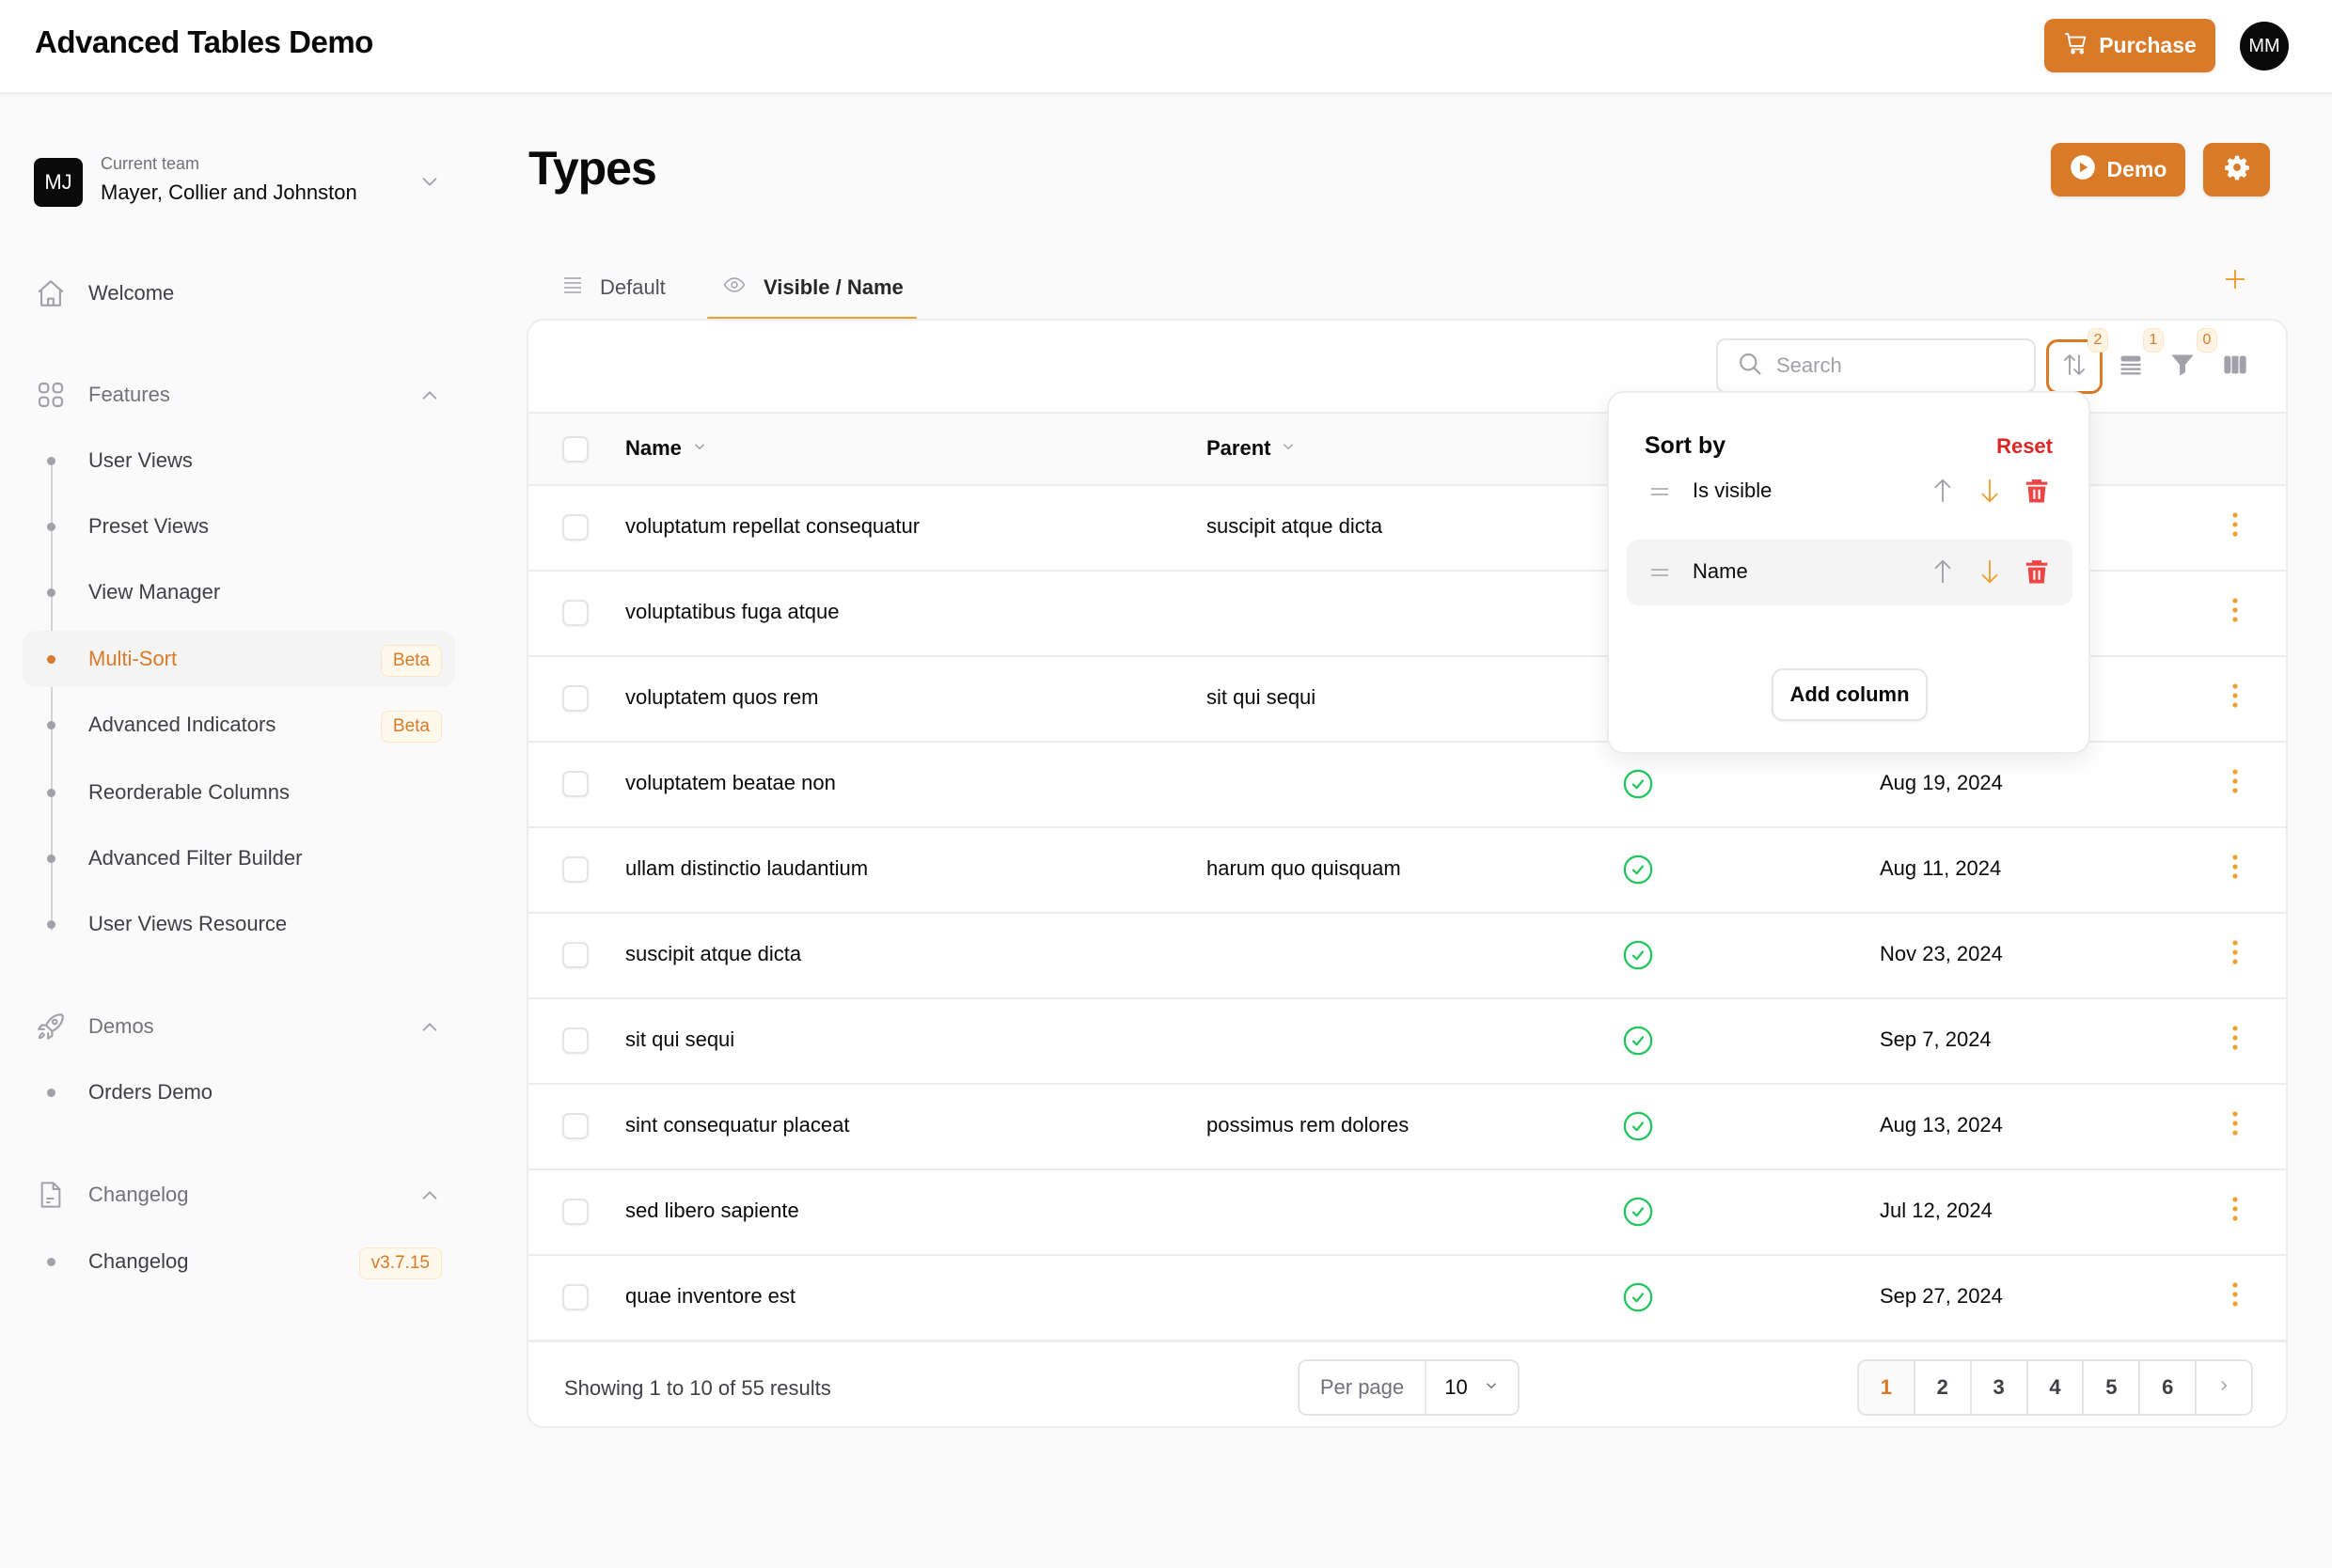 This screenshot has height=1568, width=2332. What do you see at coordinates (1251, 448) in the screenshot?
I see `column-header-parent: Parent` at bounding box center [1251, 448].